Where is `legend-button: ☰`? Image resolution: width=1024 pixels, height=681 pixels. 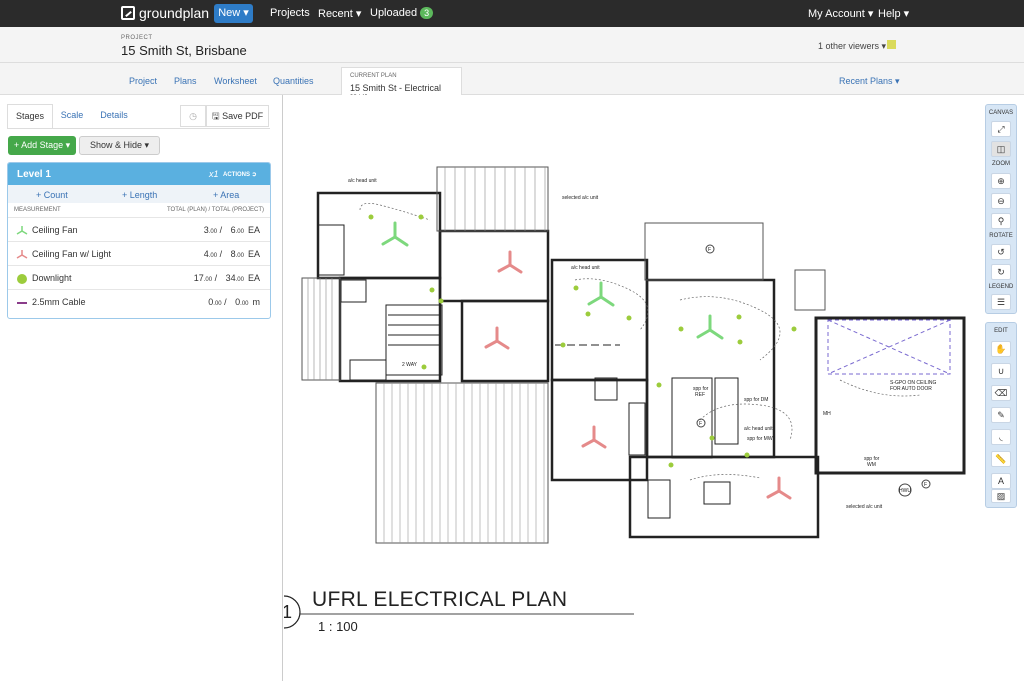 legend-button: ☰ is located at coordinates (1001, 302).